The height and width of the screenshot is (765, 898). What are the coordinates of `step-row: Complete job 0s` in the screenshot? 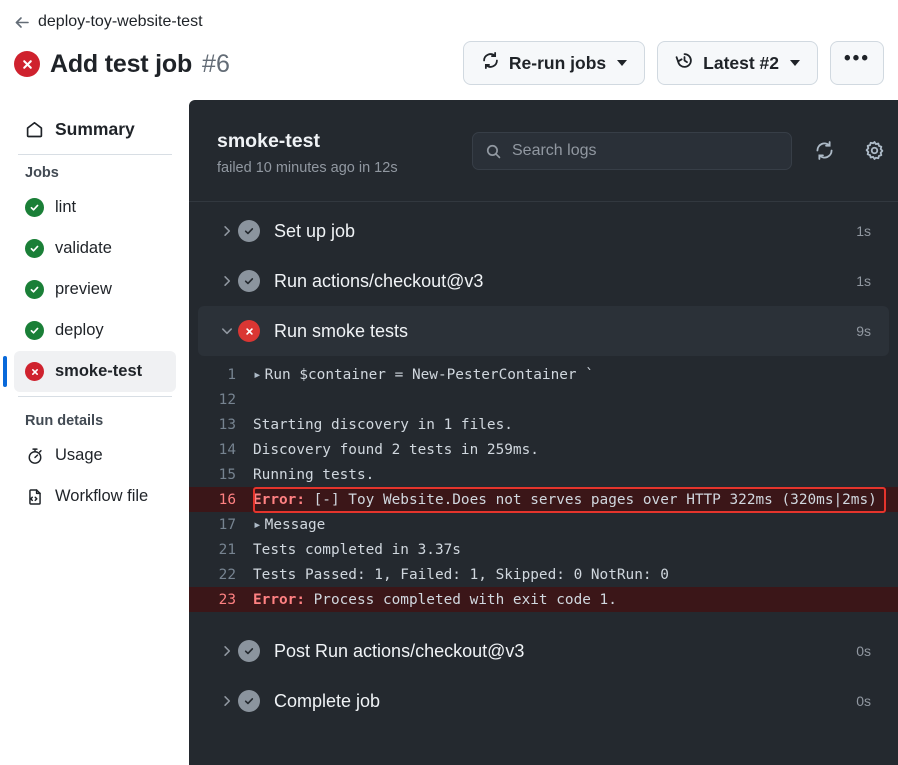 It's located at (543, 701).